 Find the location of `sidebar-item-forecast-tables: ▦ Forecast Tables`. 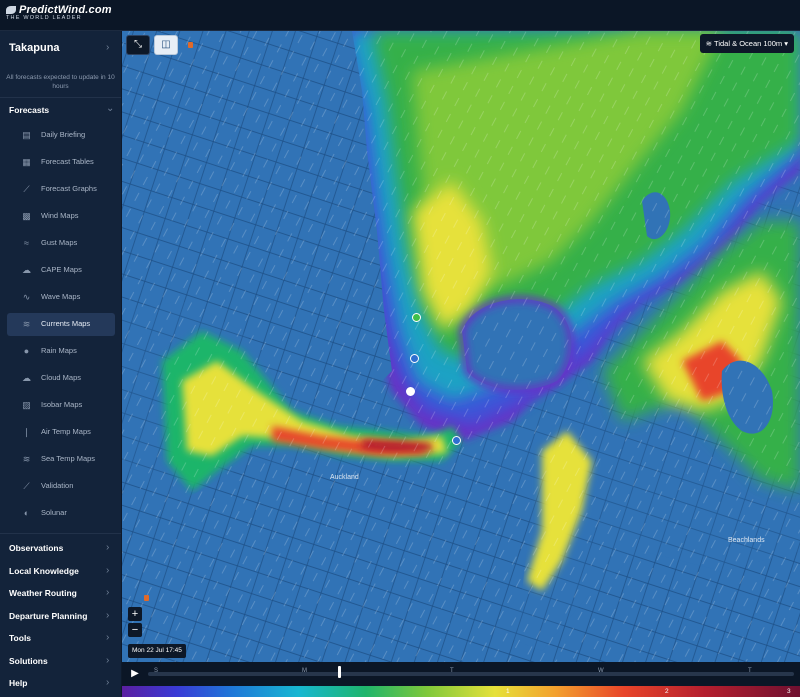

sidebar-item-forecast-tables: ▦ Forecast Tables is located at coordinates (61, 162).